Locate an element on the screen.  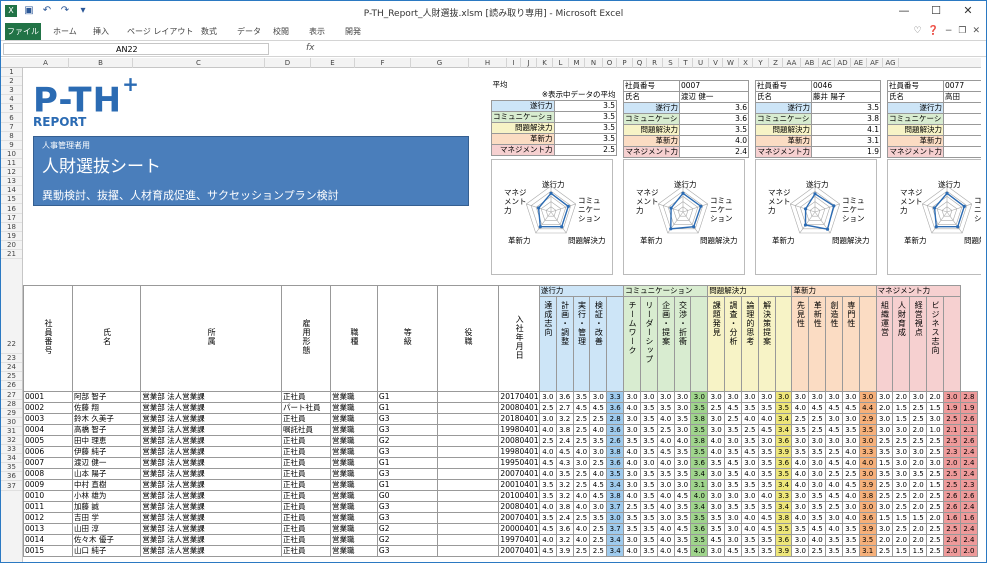
cell-id: 0015 is located at coordinates (48, 551).